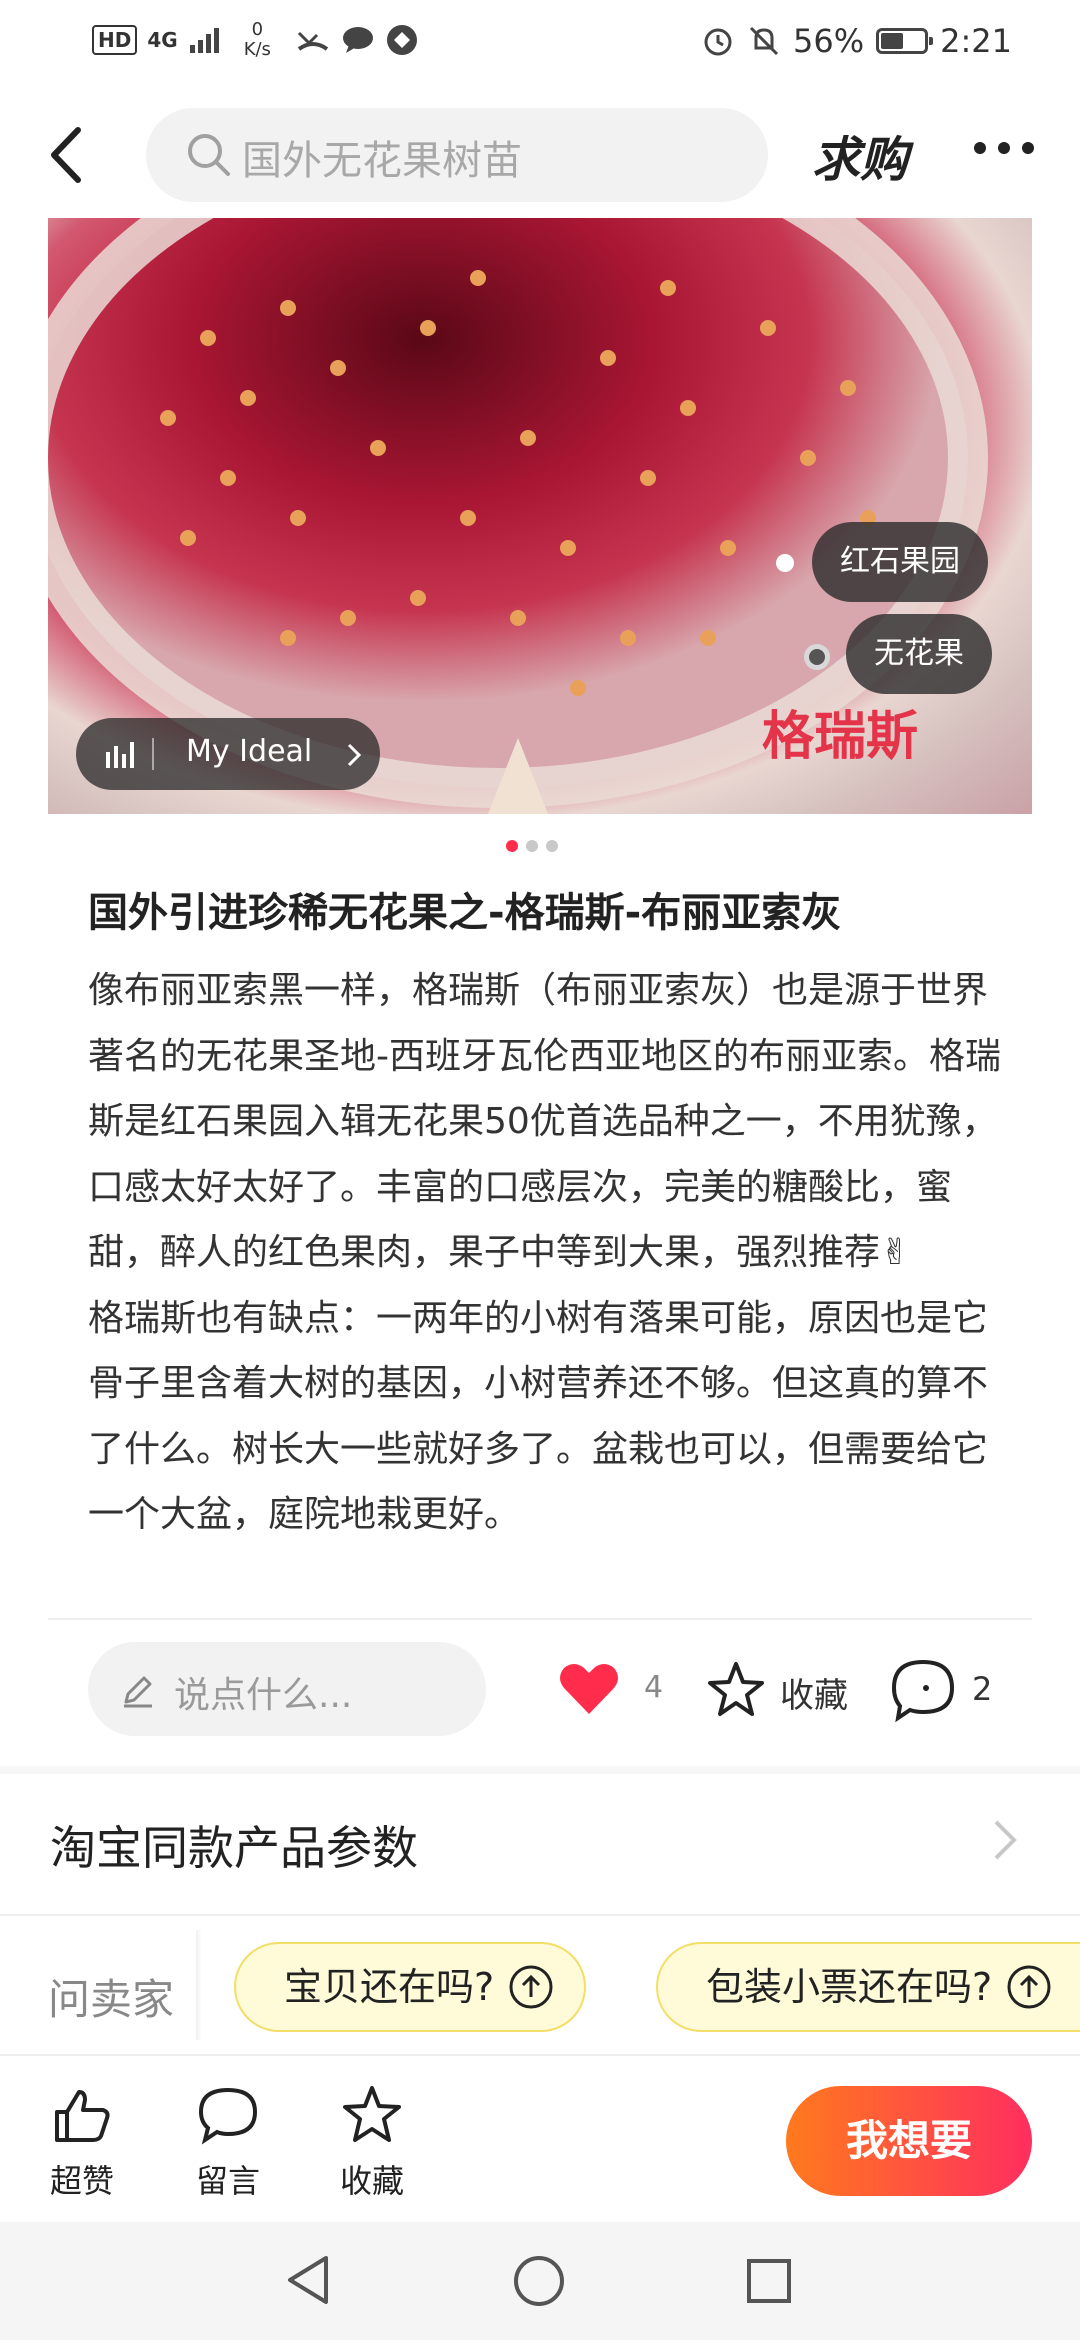 This screenshot has width=1080, height=2340. What do you see at coordinates (589, 1689) in the screenshot?
I see `heart-icon` at bounding box center [589, 1689].